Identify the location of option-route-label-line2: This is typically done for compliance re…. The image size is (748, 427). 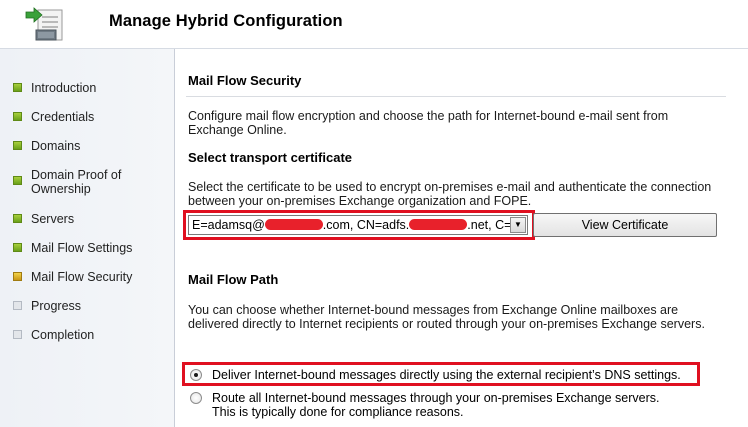
(338, 412).